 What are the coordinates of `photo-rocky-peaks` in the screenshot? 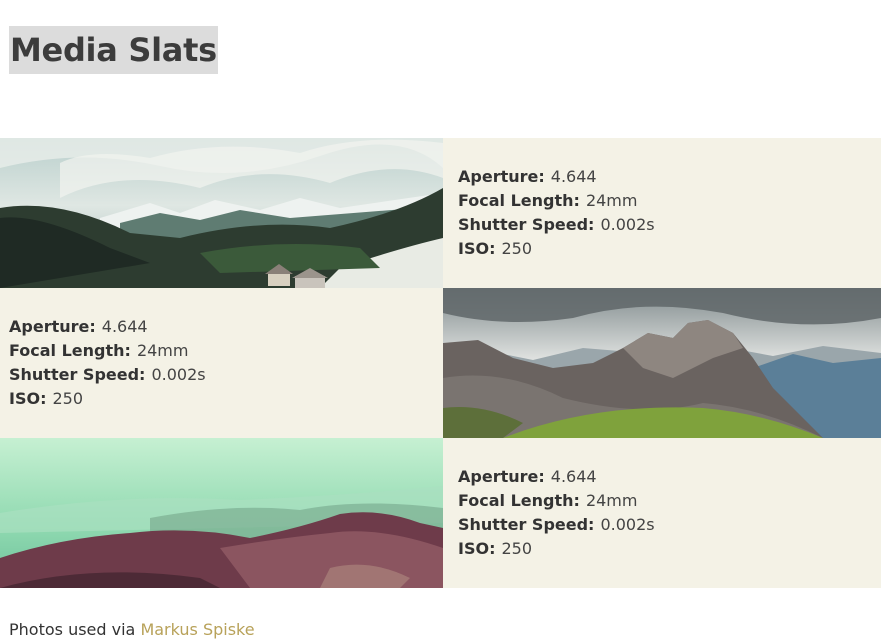 It's located at (662, 363).